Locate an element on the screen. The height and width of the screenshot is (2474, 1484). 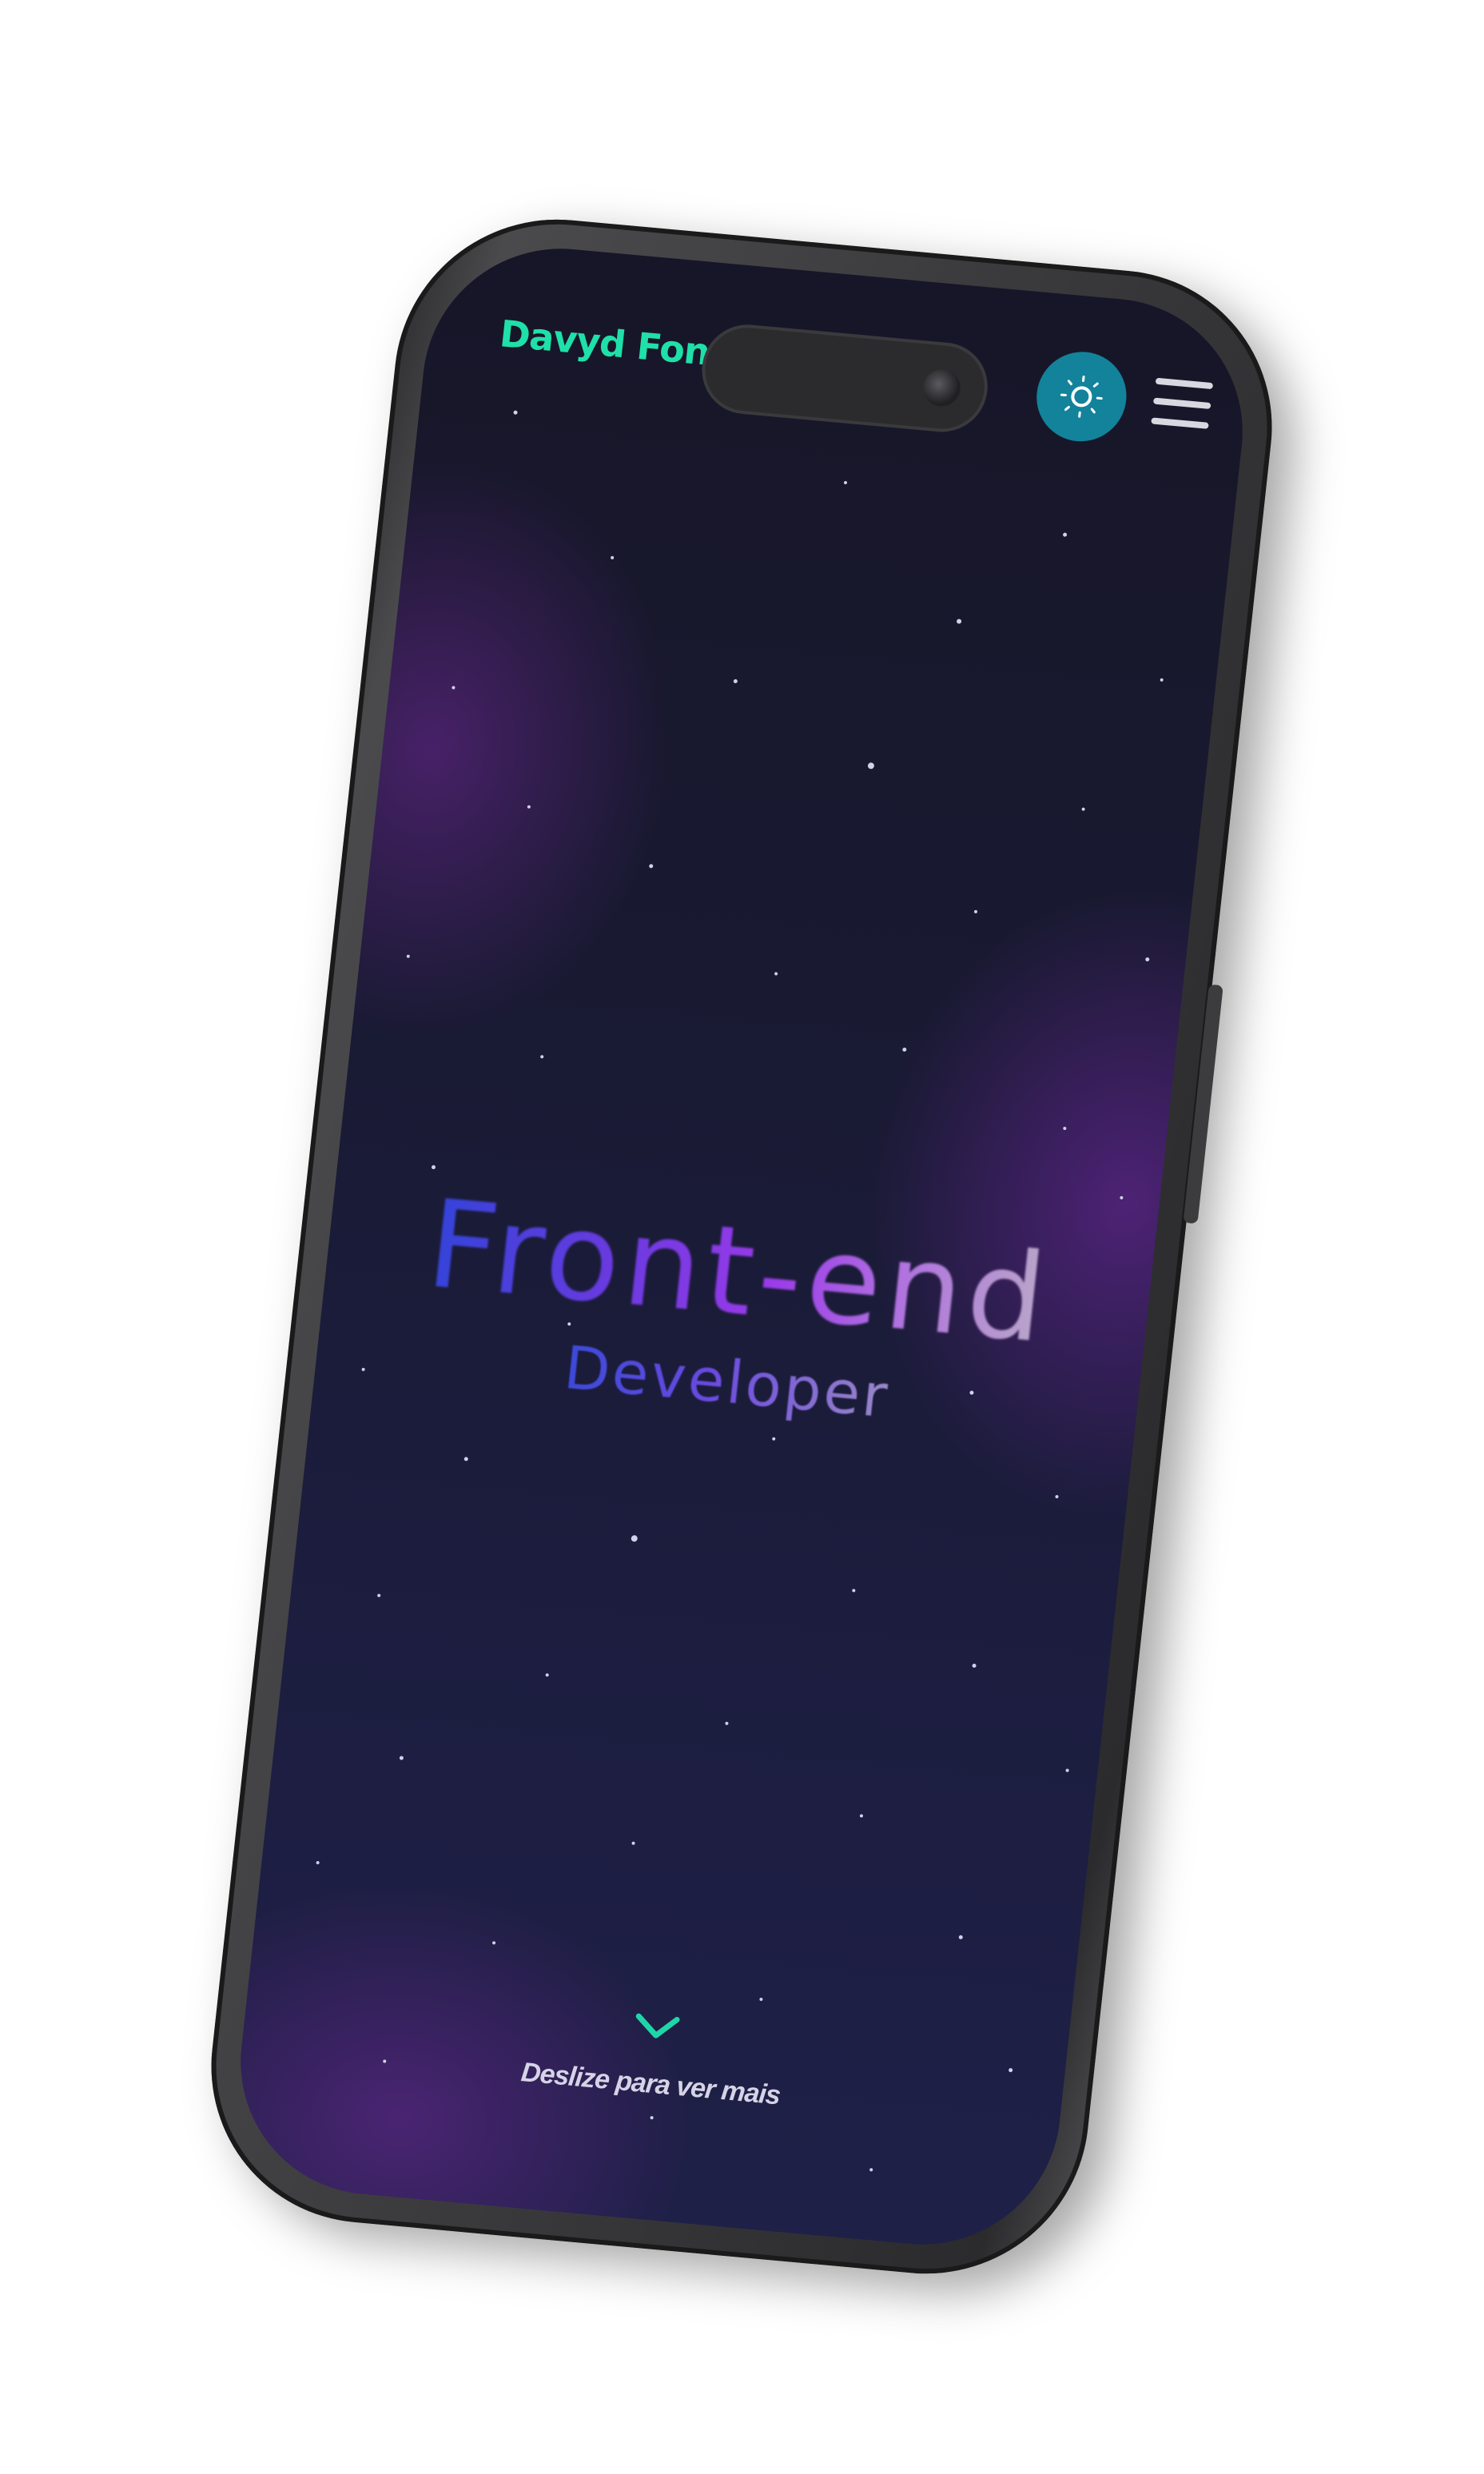
front-camera-icon is located at coordinates (942, 388).